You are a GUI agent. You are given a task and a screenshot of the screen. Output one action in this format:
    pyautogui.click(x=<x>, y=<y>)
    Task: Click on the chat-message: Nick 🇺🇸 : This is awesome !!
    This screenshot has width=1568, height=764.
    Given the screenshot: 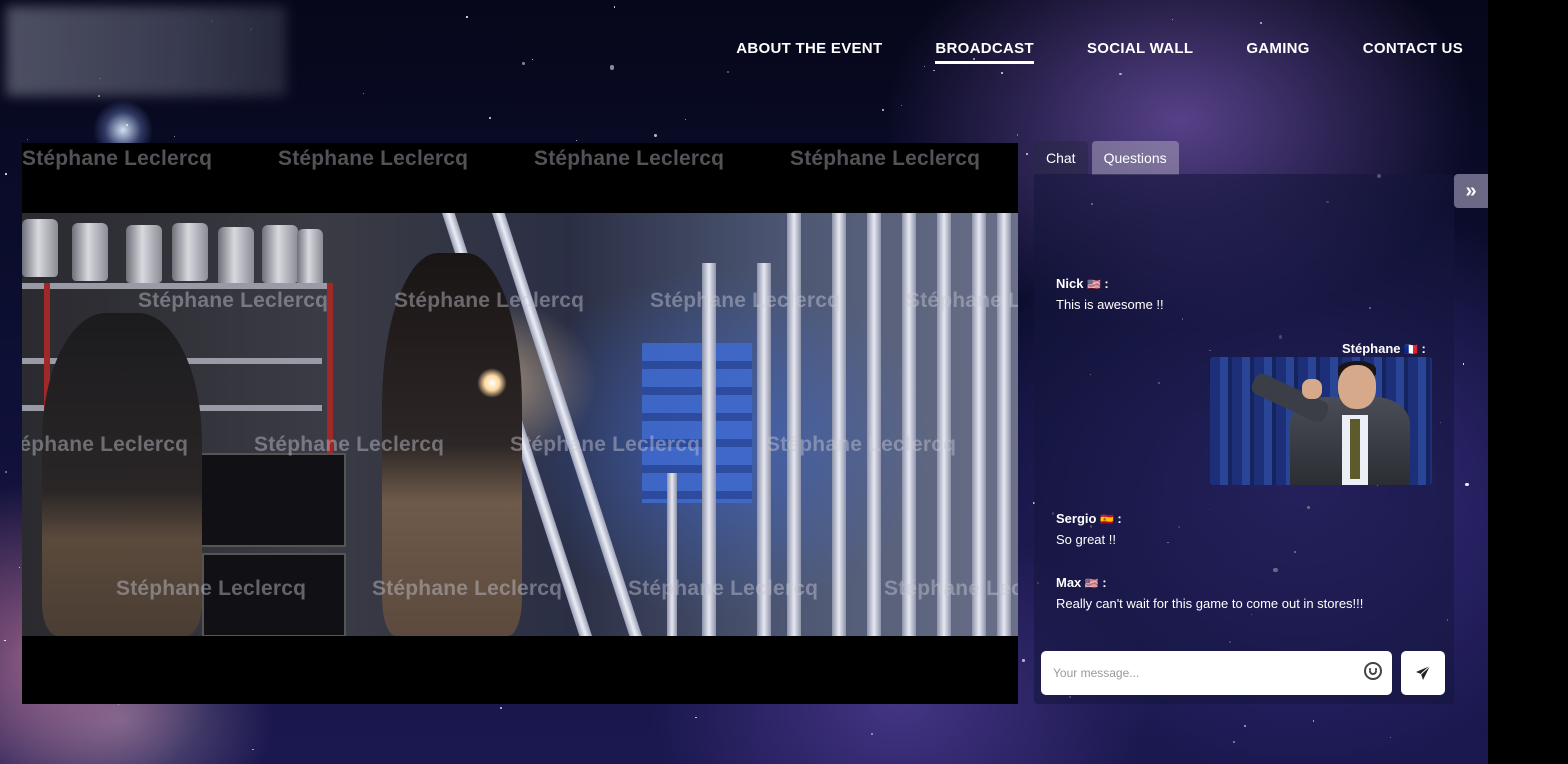 What is the action you would take?
    pyautogui.click(x=1110, y=294)
    